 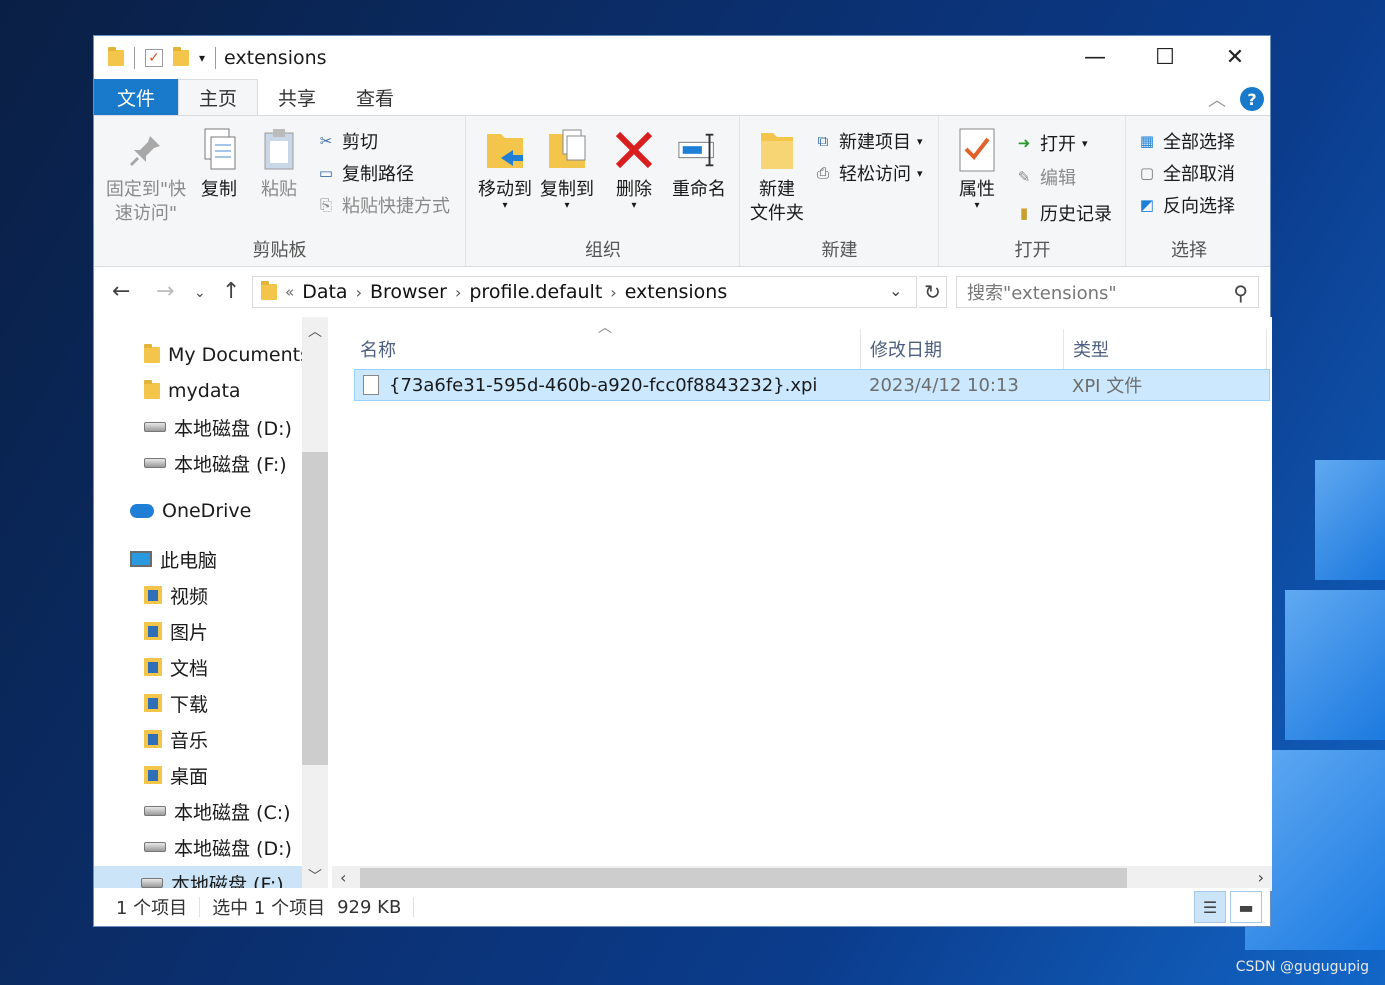 What do you see at coordinates (326, 141) in the screenshot?
I see `scissors-icon: ✂` at bounding box center [326, 141].